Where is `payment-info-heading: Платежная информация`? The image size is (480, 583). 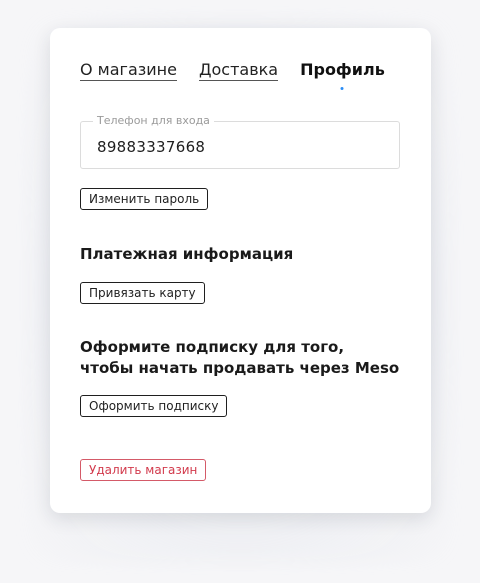 payment-info-heading: Платежная информация is located at coordinates (187, 254).